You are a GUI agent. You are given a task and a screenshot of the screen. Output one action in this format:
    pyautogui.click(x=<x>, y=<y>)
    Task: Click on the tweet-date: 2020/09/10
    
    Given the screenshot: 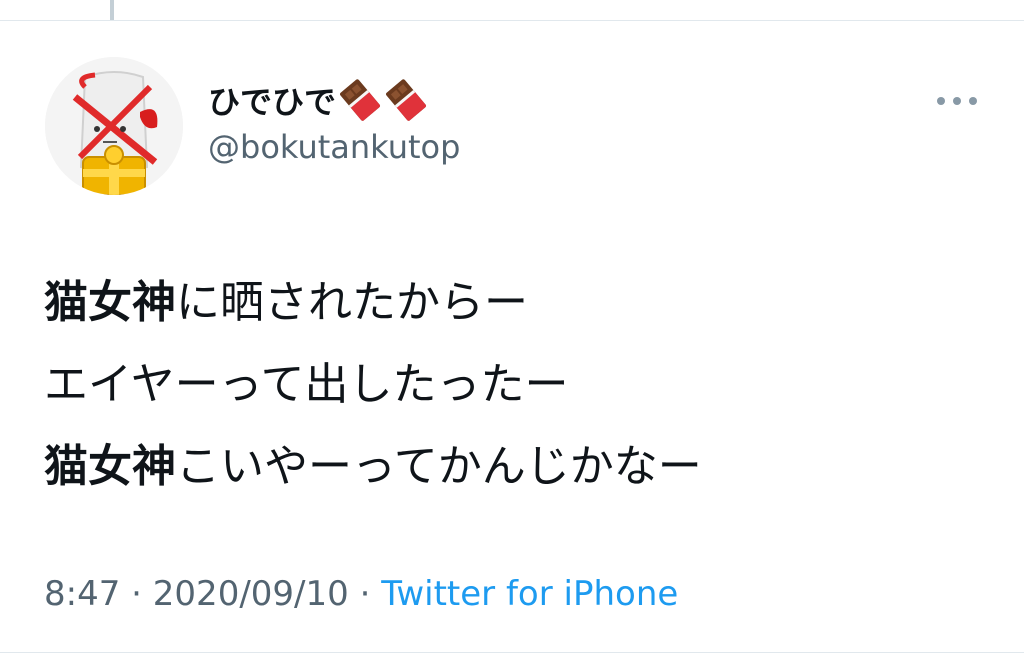 What is the action you would take?
    pyautogui.click(x=251, y=594)
    